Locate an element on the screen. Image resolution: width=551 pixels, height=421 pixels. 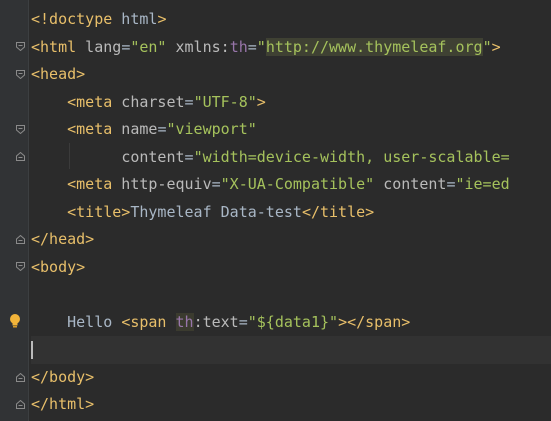
name-attr: name is located at coordinates (135, 129).